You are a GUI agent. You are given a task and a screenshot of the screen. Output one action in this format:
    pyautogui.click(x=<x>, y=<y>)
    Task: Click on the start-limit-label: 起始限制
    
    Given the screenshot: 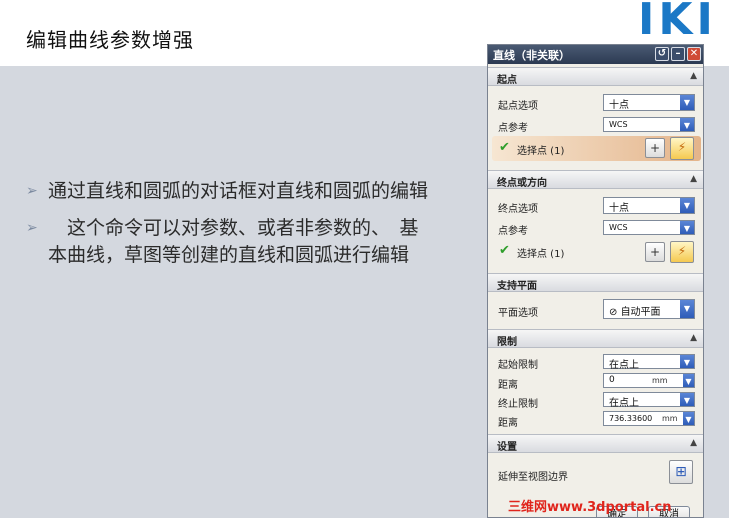 What is the action you would take?
    pyautogui.click(x=518, y=365)
    